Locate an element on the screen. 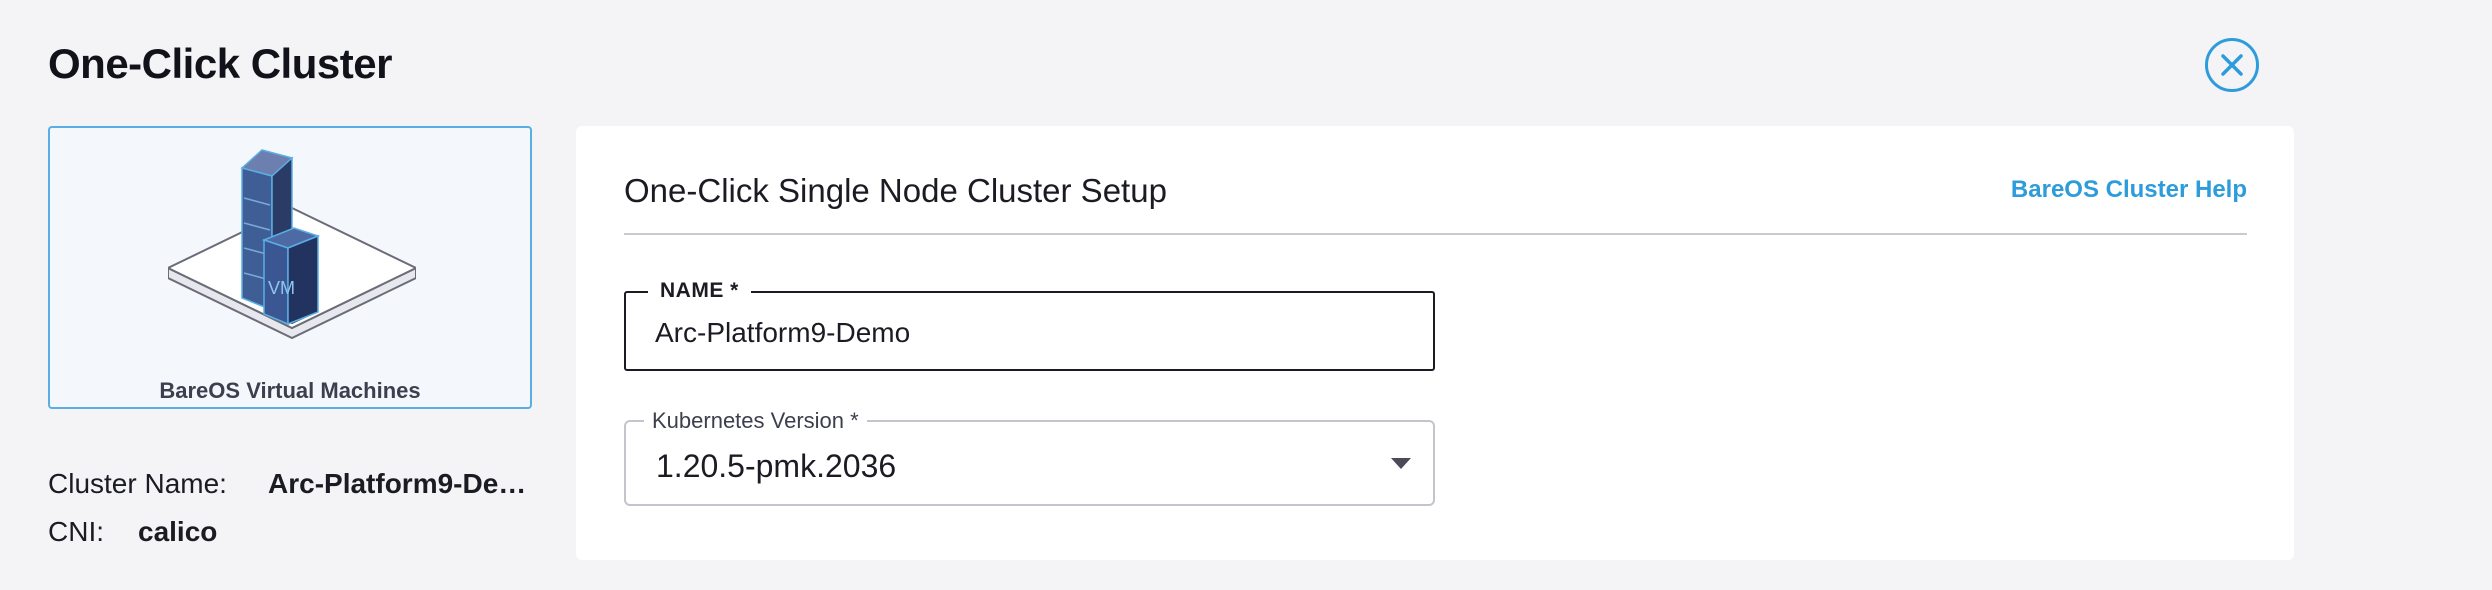 The height and width of the screenshot is (590, 2492). bareos-vm-card: VM BareOS Virtual Machines is located at coordinates (290, 267).